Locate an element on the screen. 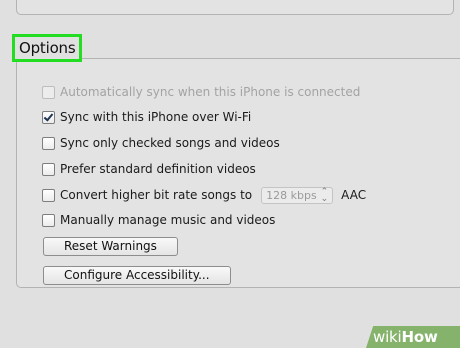 The height and width of the screenshot is (348, 460). section-title-options: Options is located at coordinates (47, 48).